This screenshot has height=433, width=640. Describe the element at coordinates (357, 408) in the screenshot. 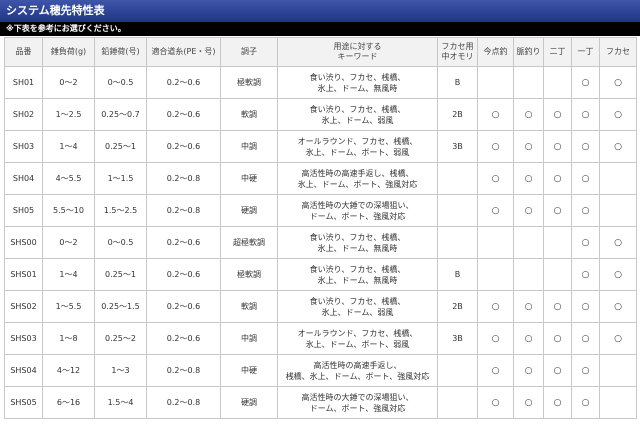

I see `keywords-line2: ドーム、ボート、強風対応` at that location.